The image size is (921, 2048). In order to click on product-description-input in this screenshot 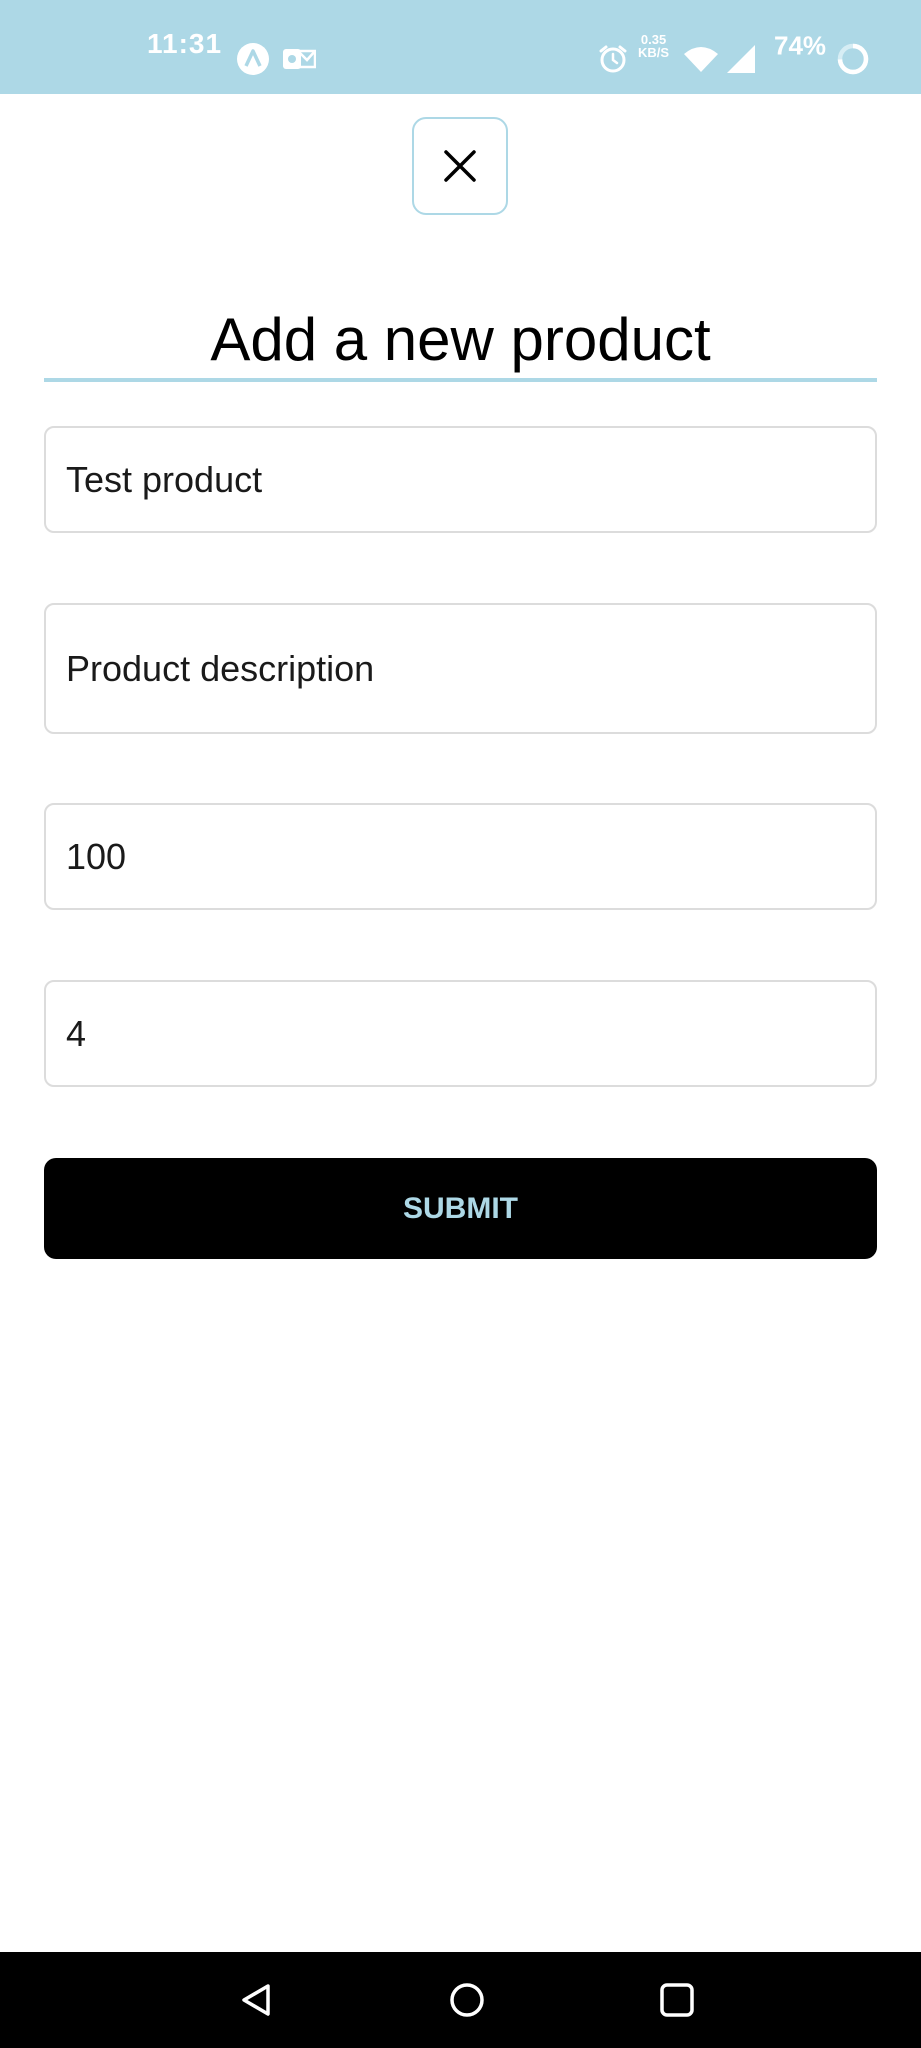, I will do `click(460, 668)`.